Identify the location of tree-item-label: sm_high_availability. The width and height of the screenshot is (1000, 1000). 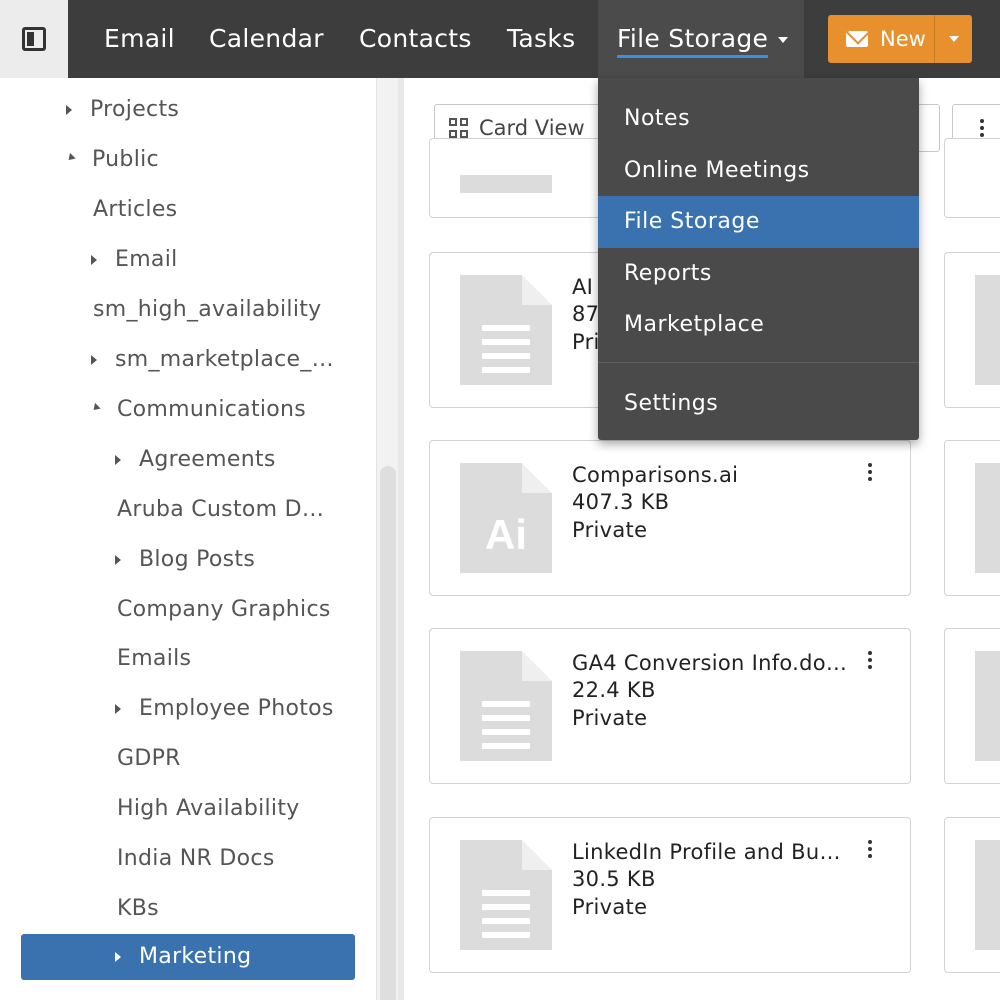
(207, 309).